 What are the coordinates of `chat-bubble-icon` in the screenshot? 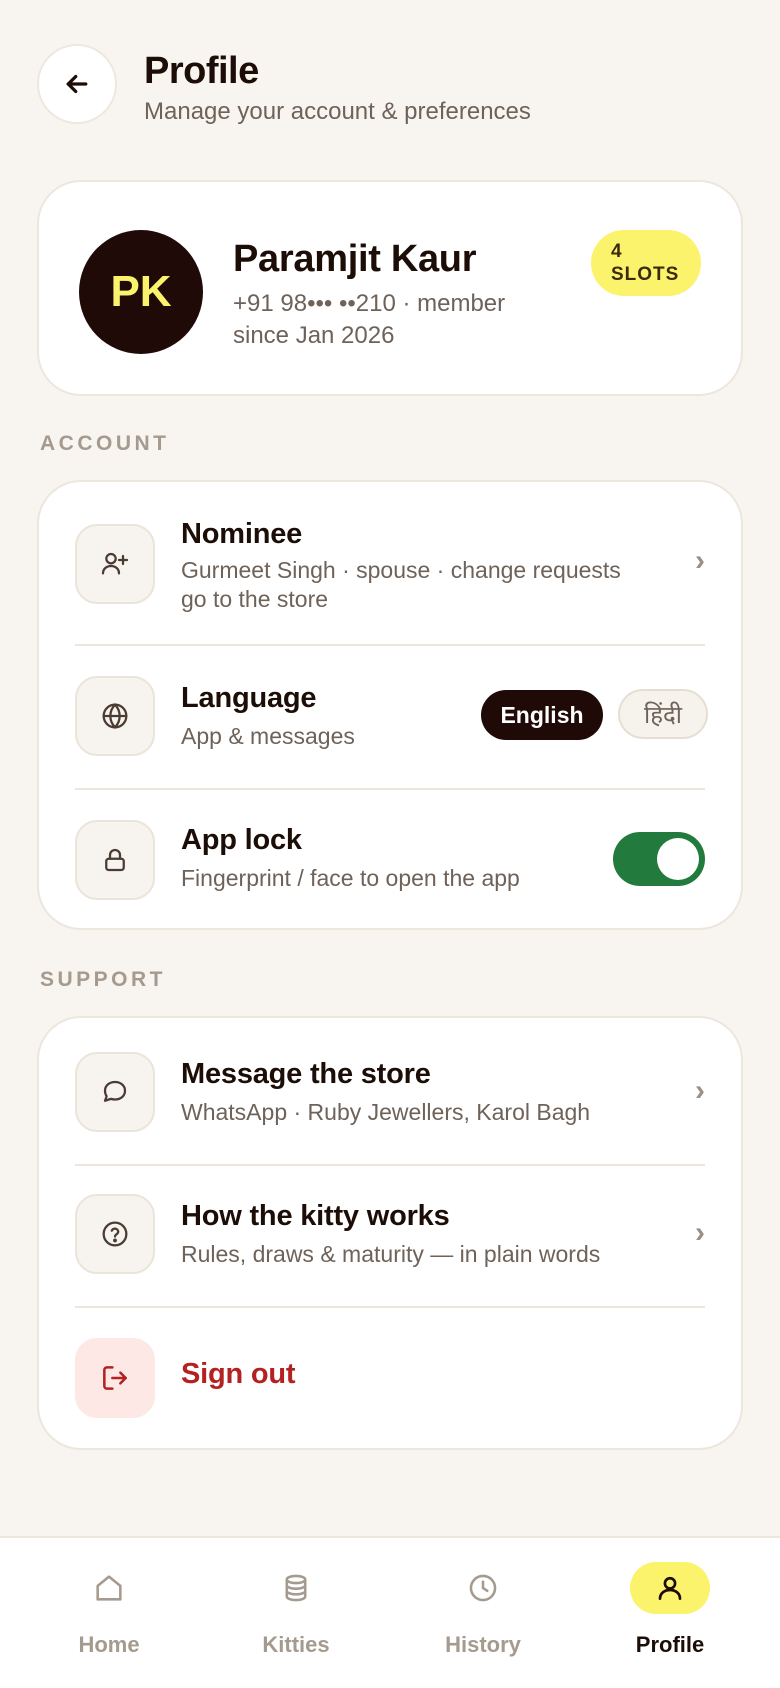 It's located at (115, 1091).